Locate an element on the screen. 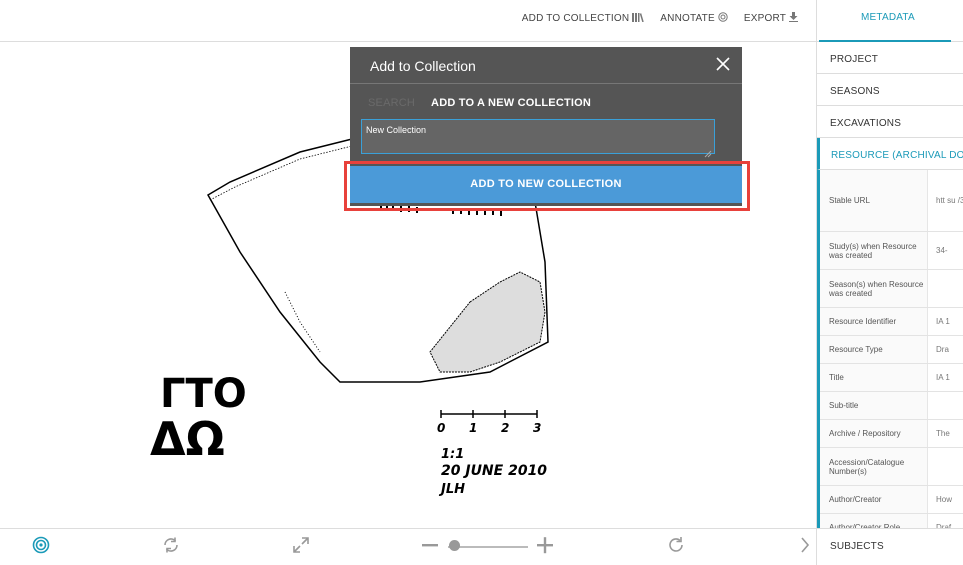 Image resolution: width=963 pixels, height=565 pixels. annotate-label: ANNOTATE is located at coordinates (687, 18).